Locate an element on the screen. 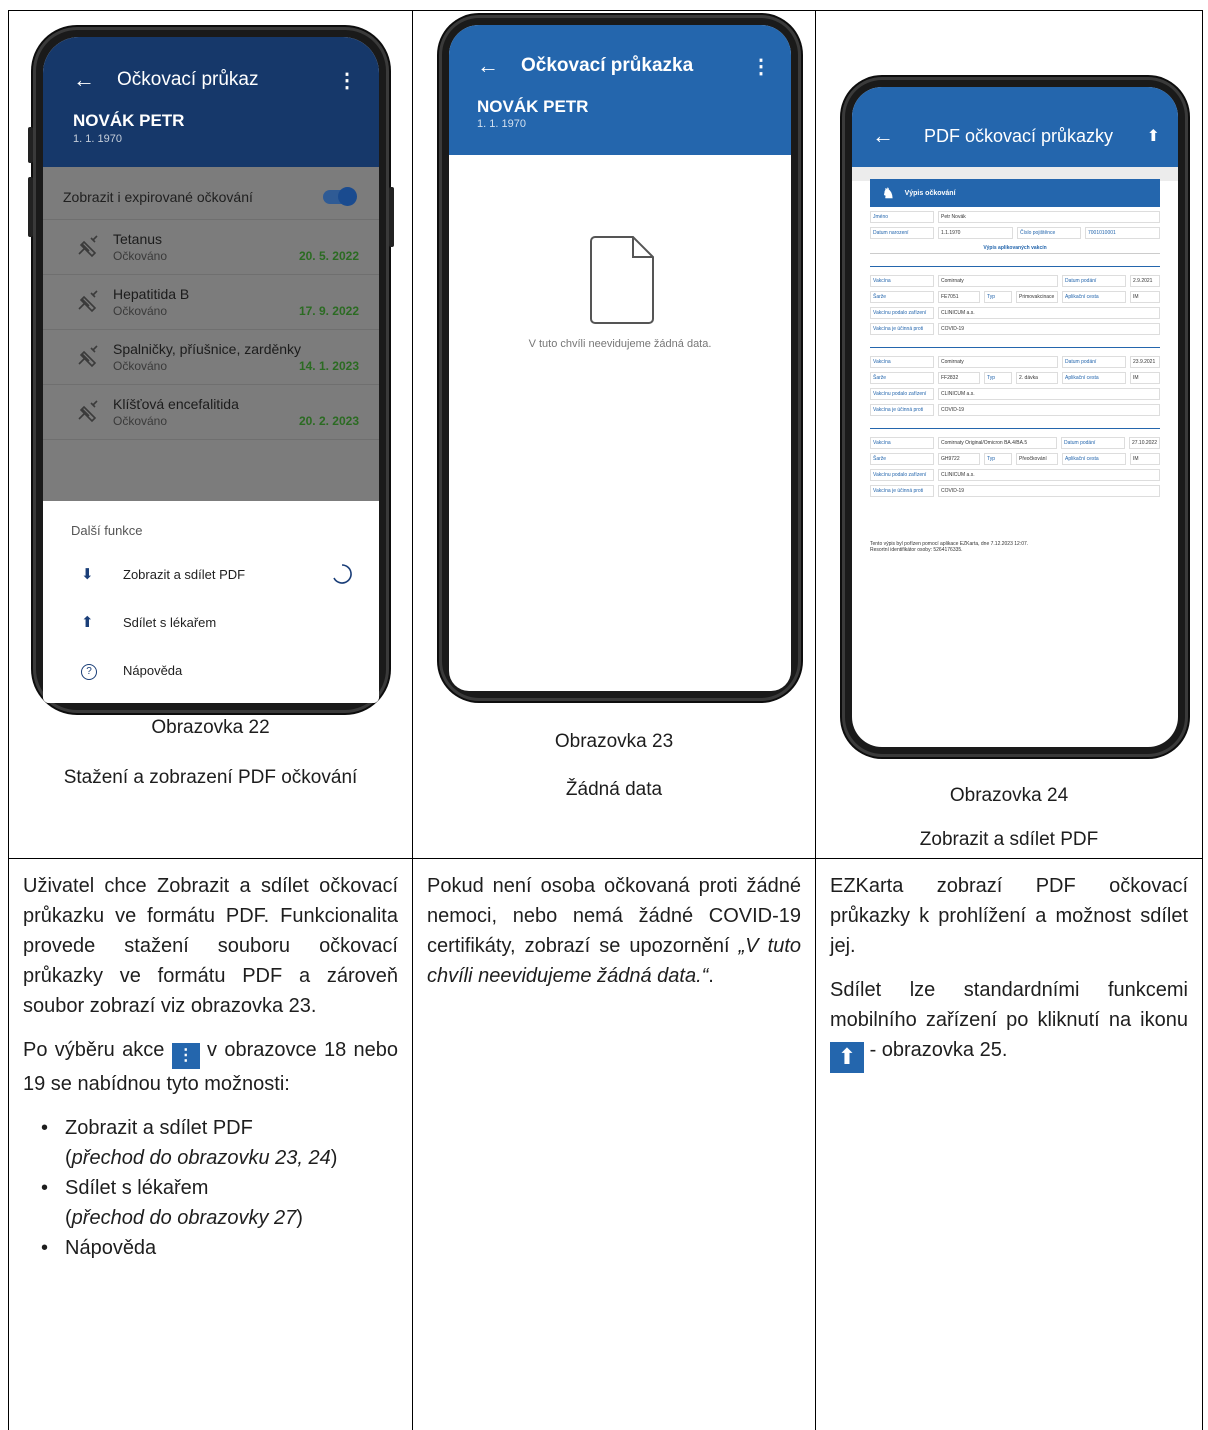 The width and height of the screenshot is (1208, 1430). pdf-value: 2.9.2021 is located at coordinates (1145, 281).